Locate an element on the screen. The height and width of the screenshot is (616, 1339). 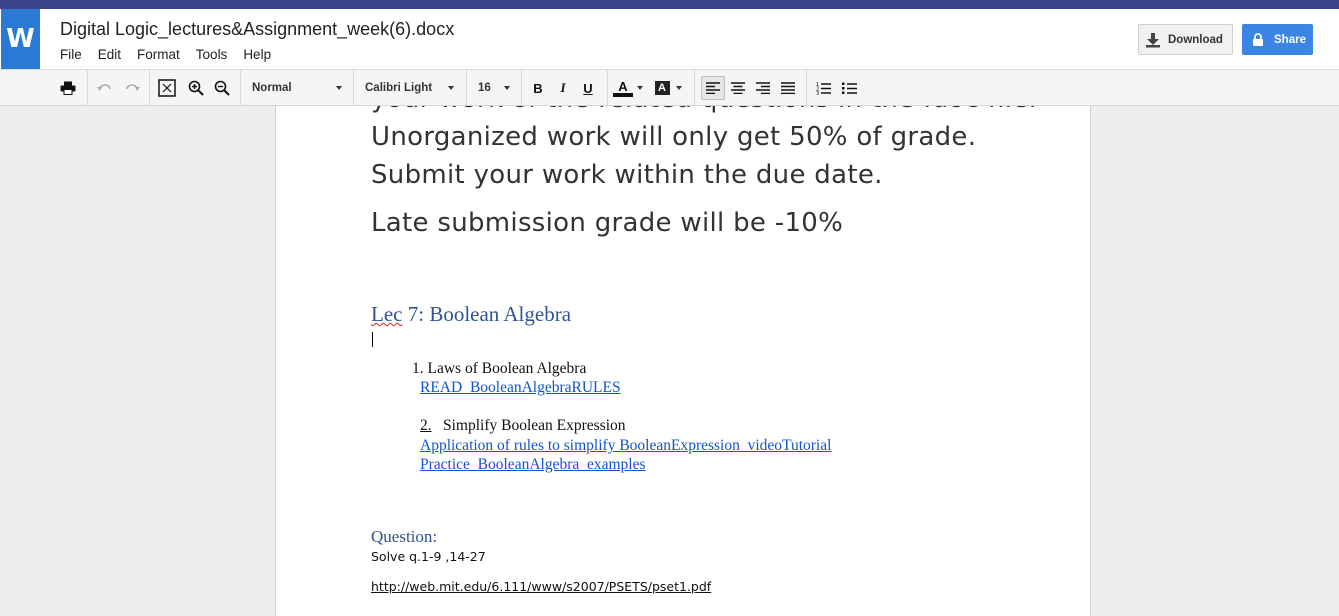
menu-edit: Edit is located at coordinates (109, 54).